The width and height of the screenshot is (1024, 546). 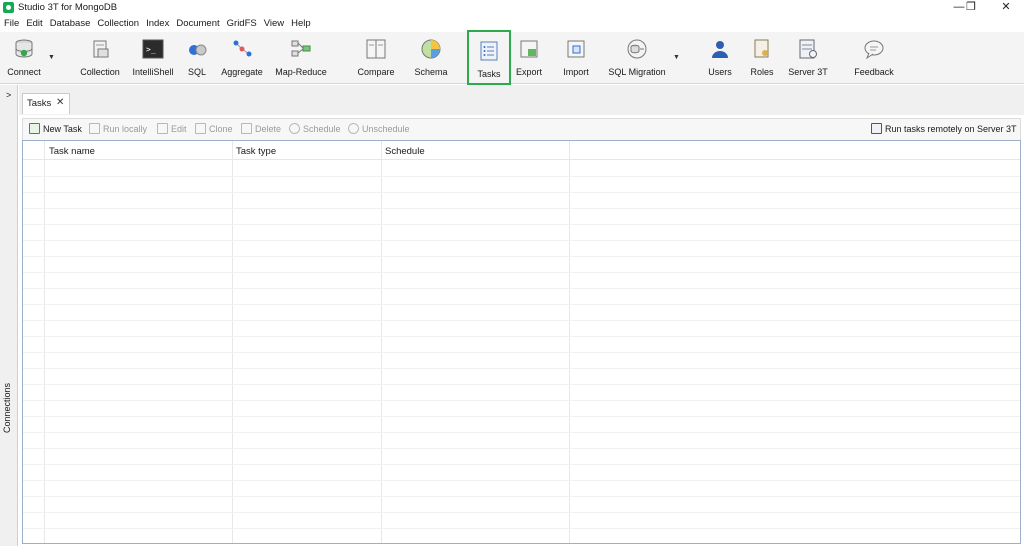 I want to click on edit-label: Edit, so click(x=179, y=129).